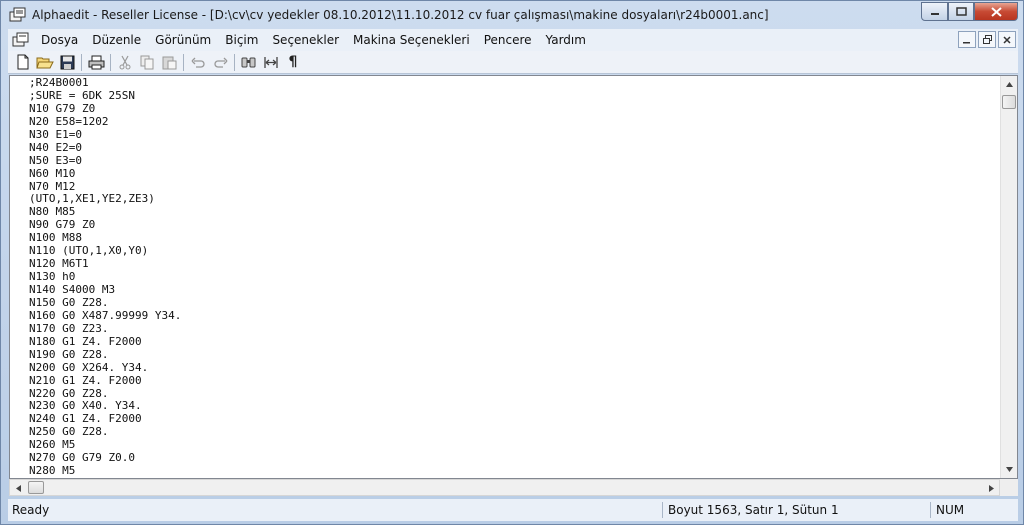  Describe the element at coordinates (85, 380) in the screenshot. I see `code-line: N210 G1 Z4. F2000` at that location.